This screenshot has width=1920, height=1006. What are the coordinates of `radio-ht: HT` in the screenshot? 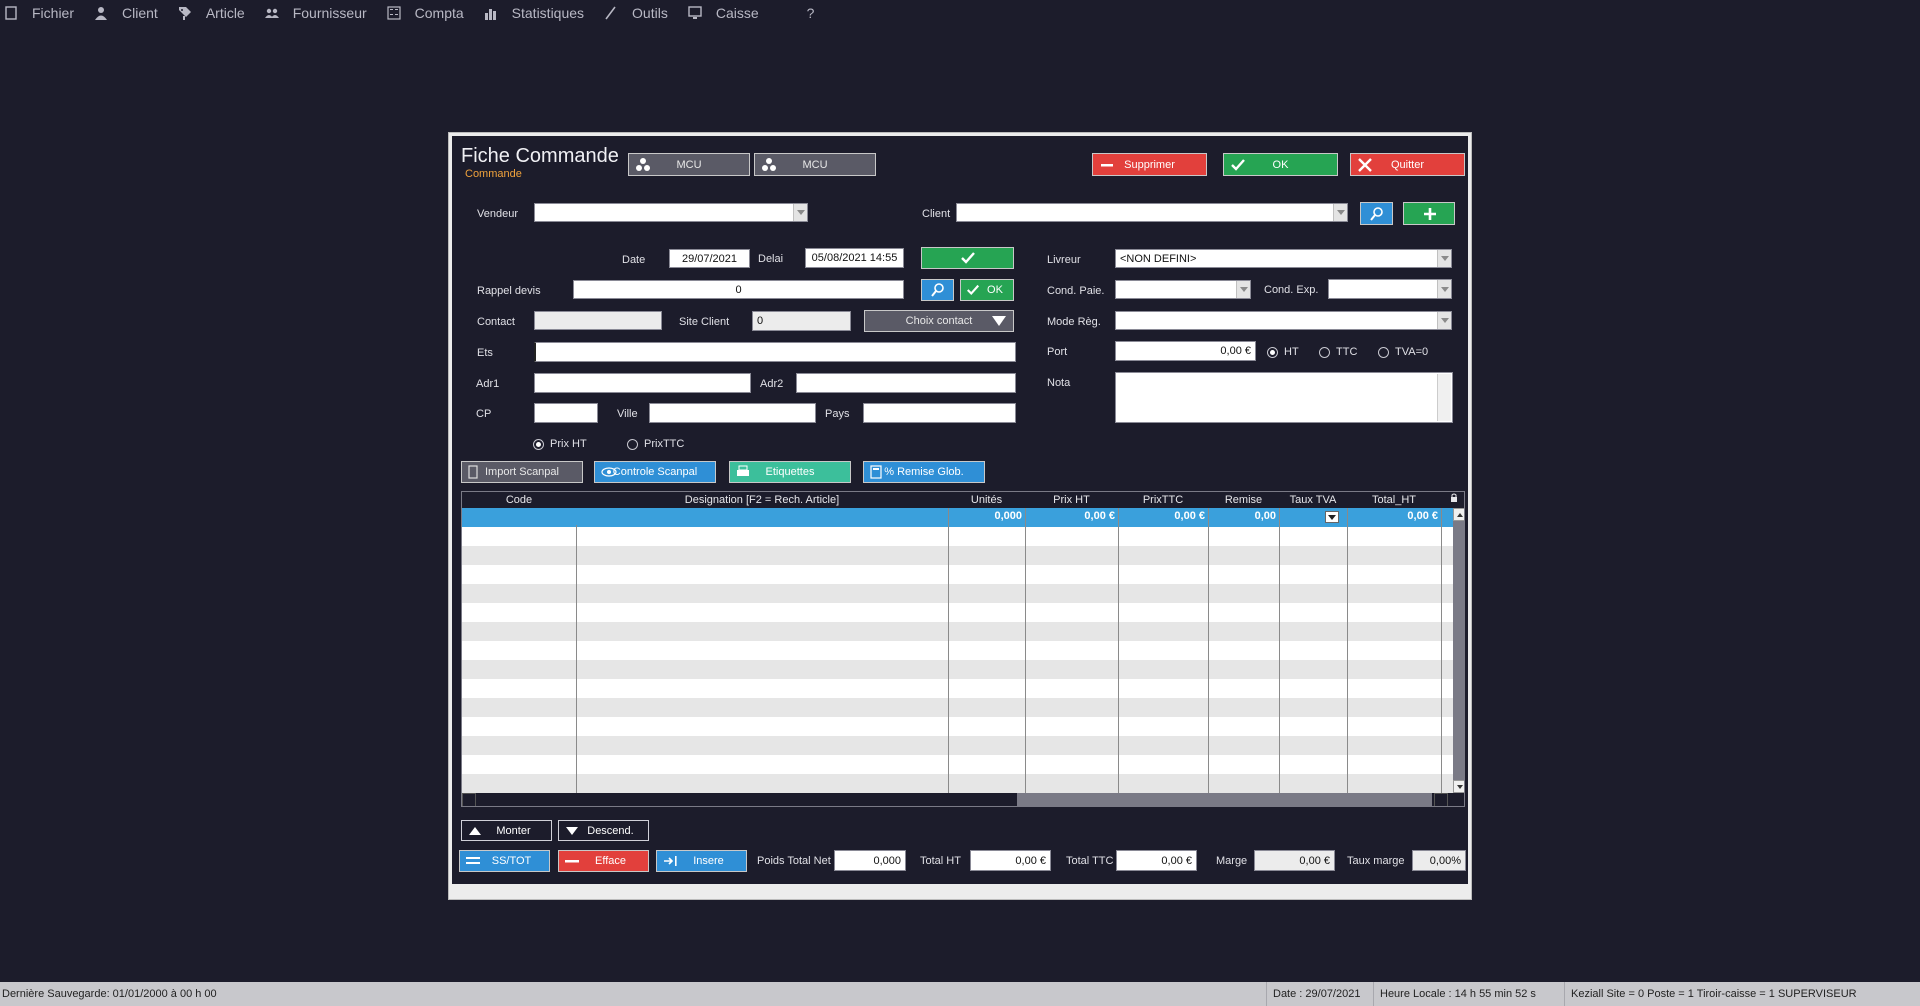 It's located at (1283, 352).